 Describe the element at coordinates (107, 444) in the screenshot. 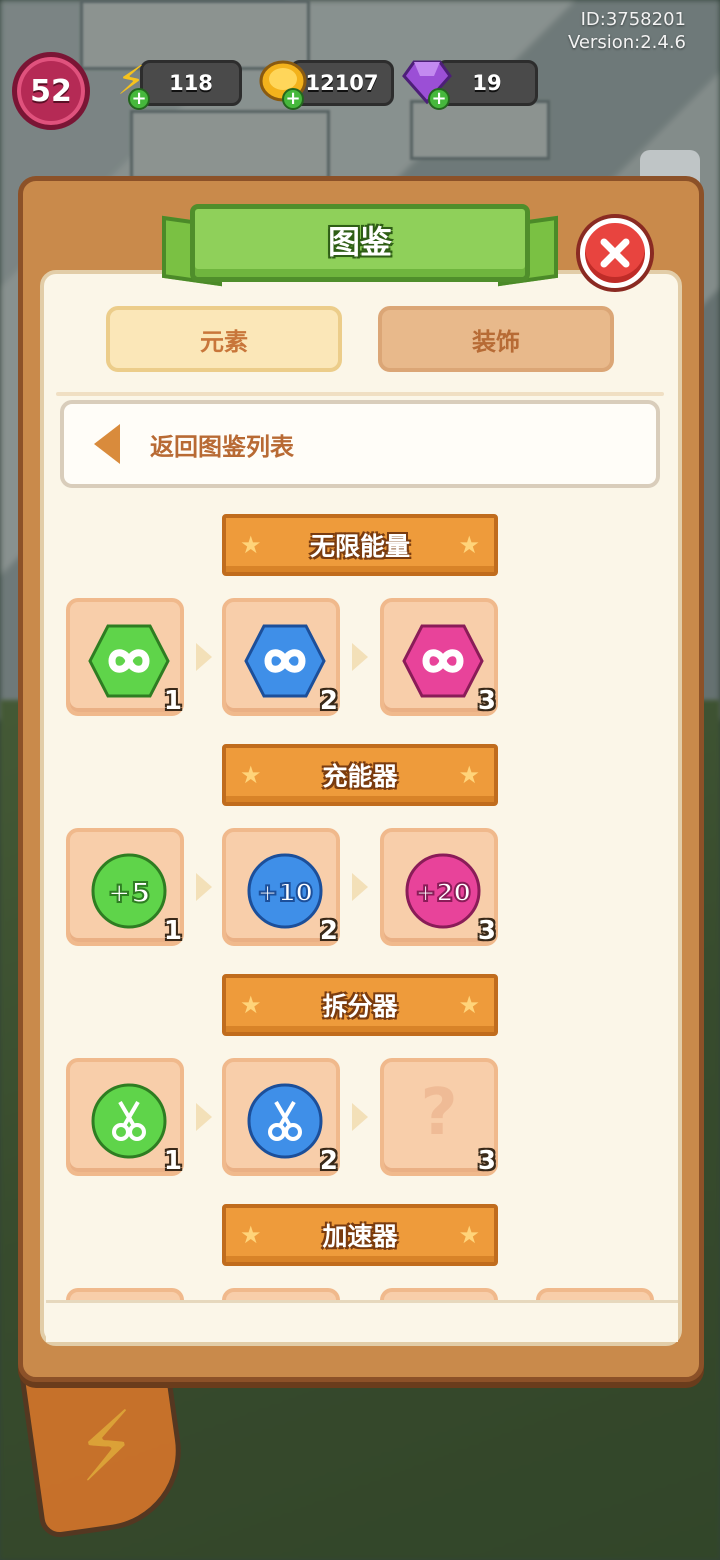

I see `back-arrow-icon` at that location.